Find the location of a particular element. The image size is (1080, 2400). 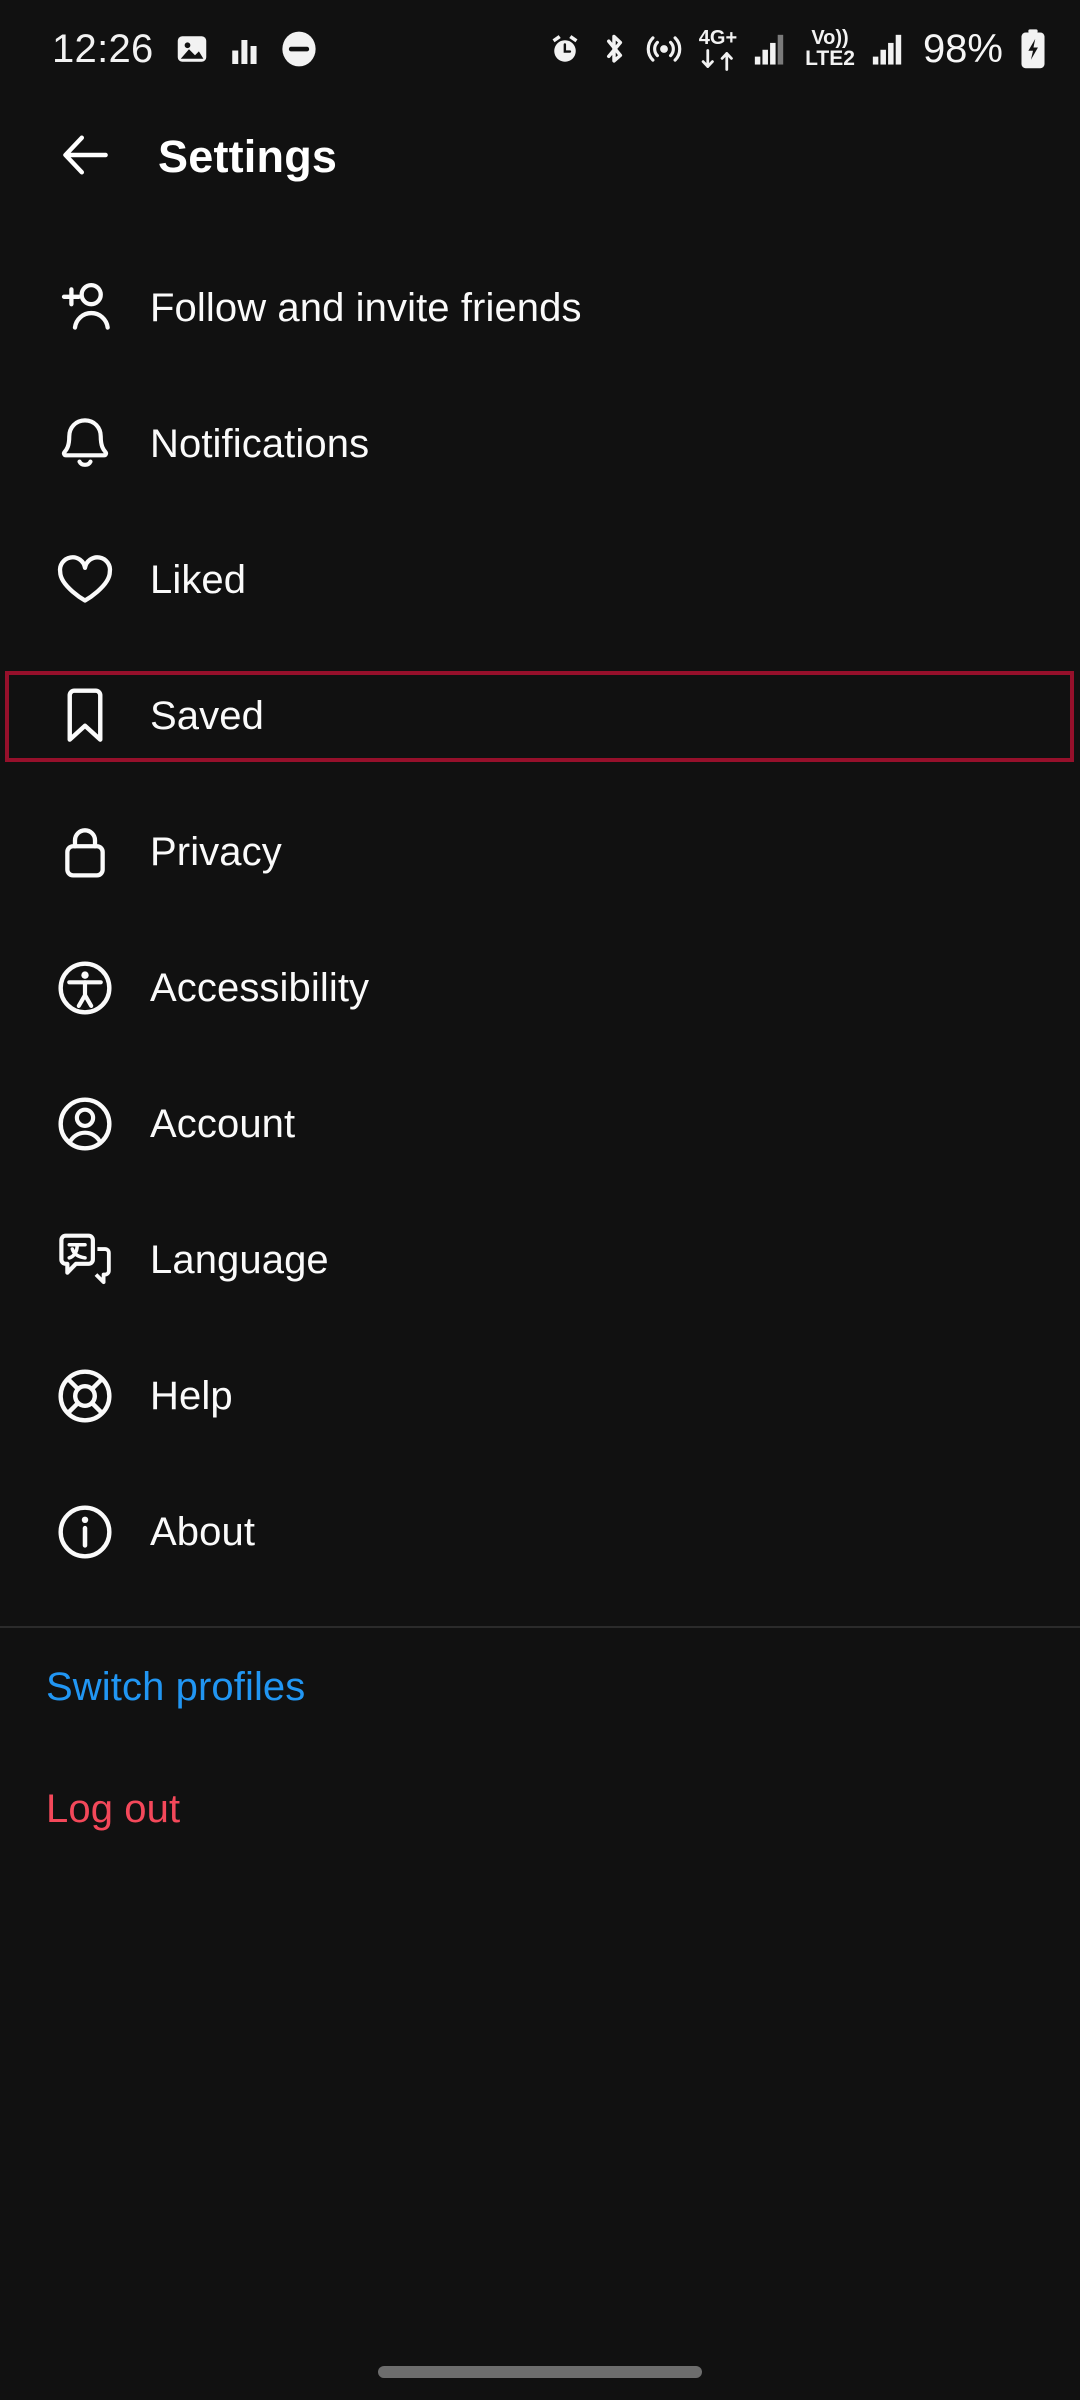

status-bar-left: 12:26 is located at coordinates (185, 49).